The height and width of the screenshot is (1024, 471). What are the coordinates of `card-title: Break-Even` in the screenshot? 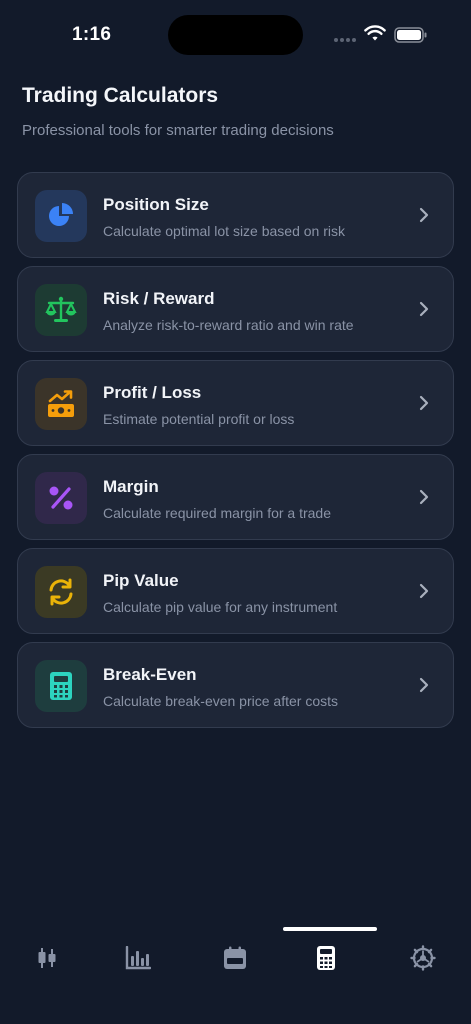 It's located at (150, 674).